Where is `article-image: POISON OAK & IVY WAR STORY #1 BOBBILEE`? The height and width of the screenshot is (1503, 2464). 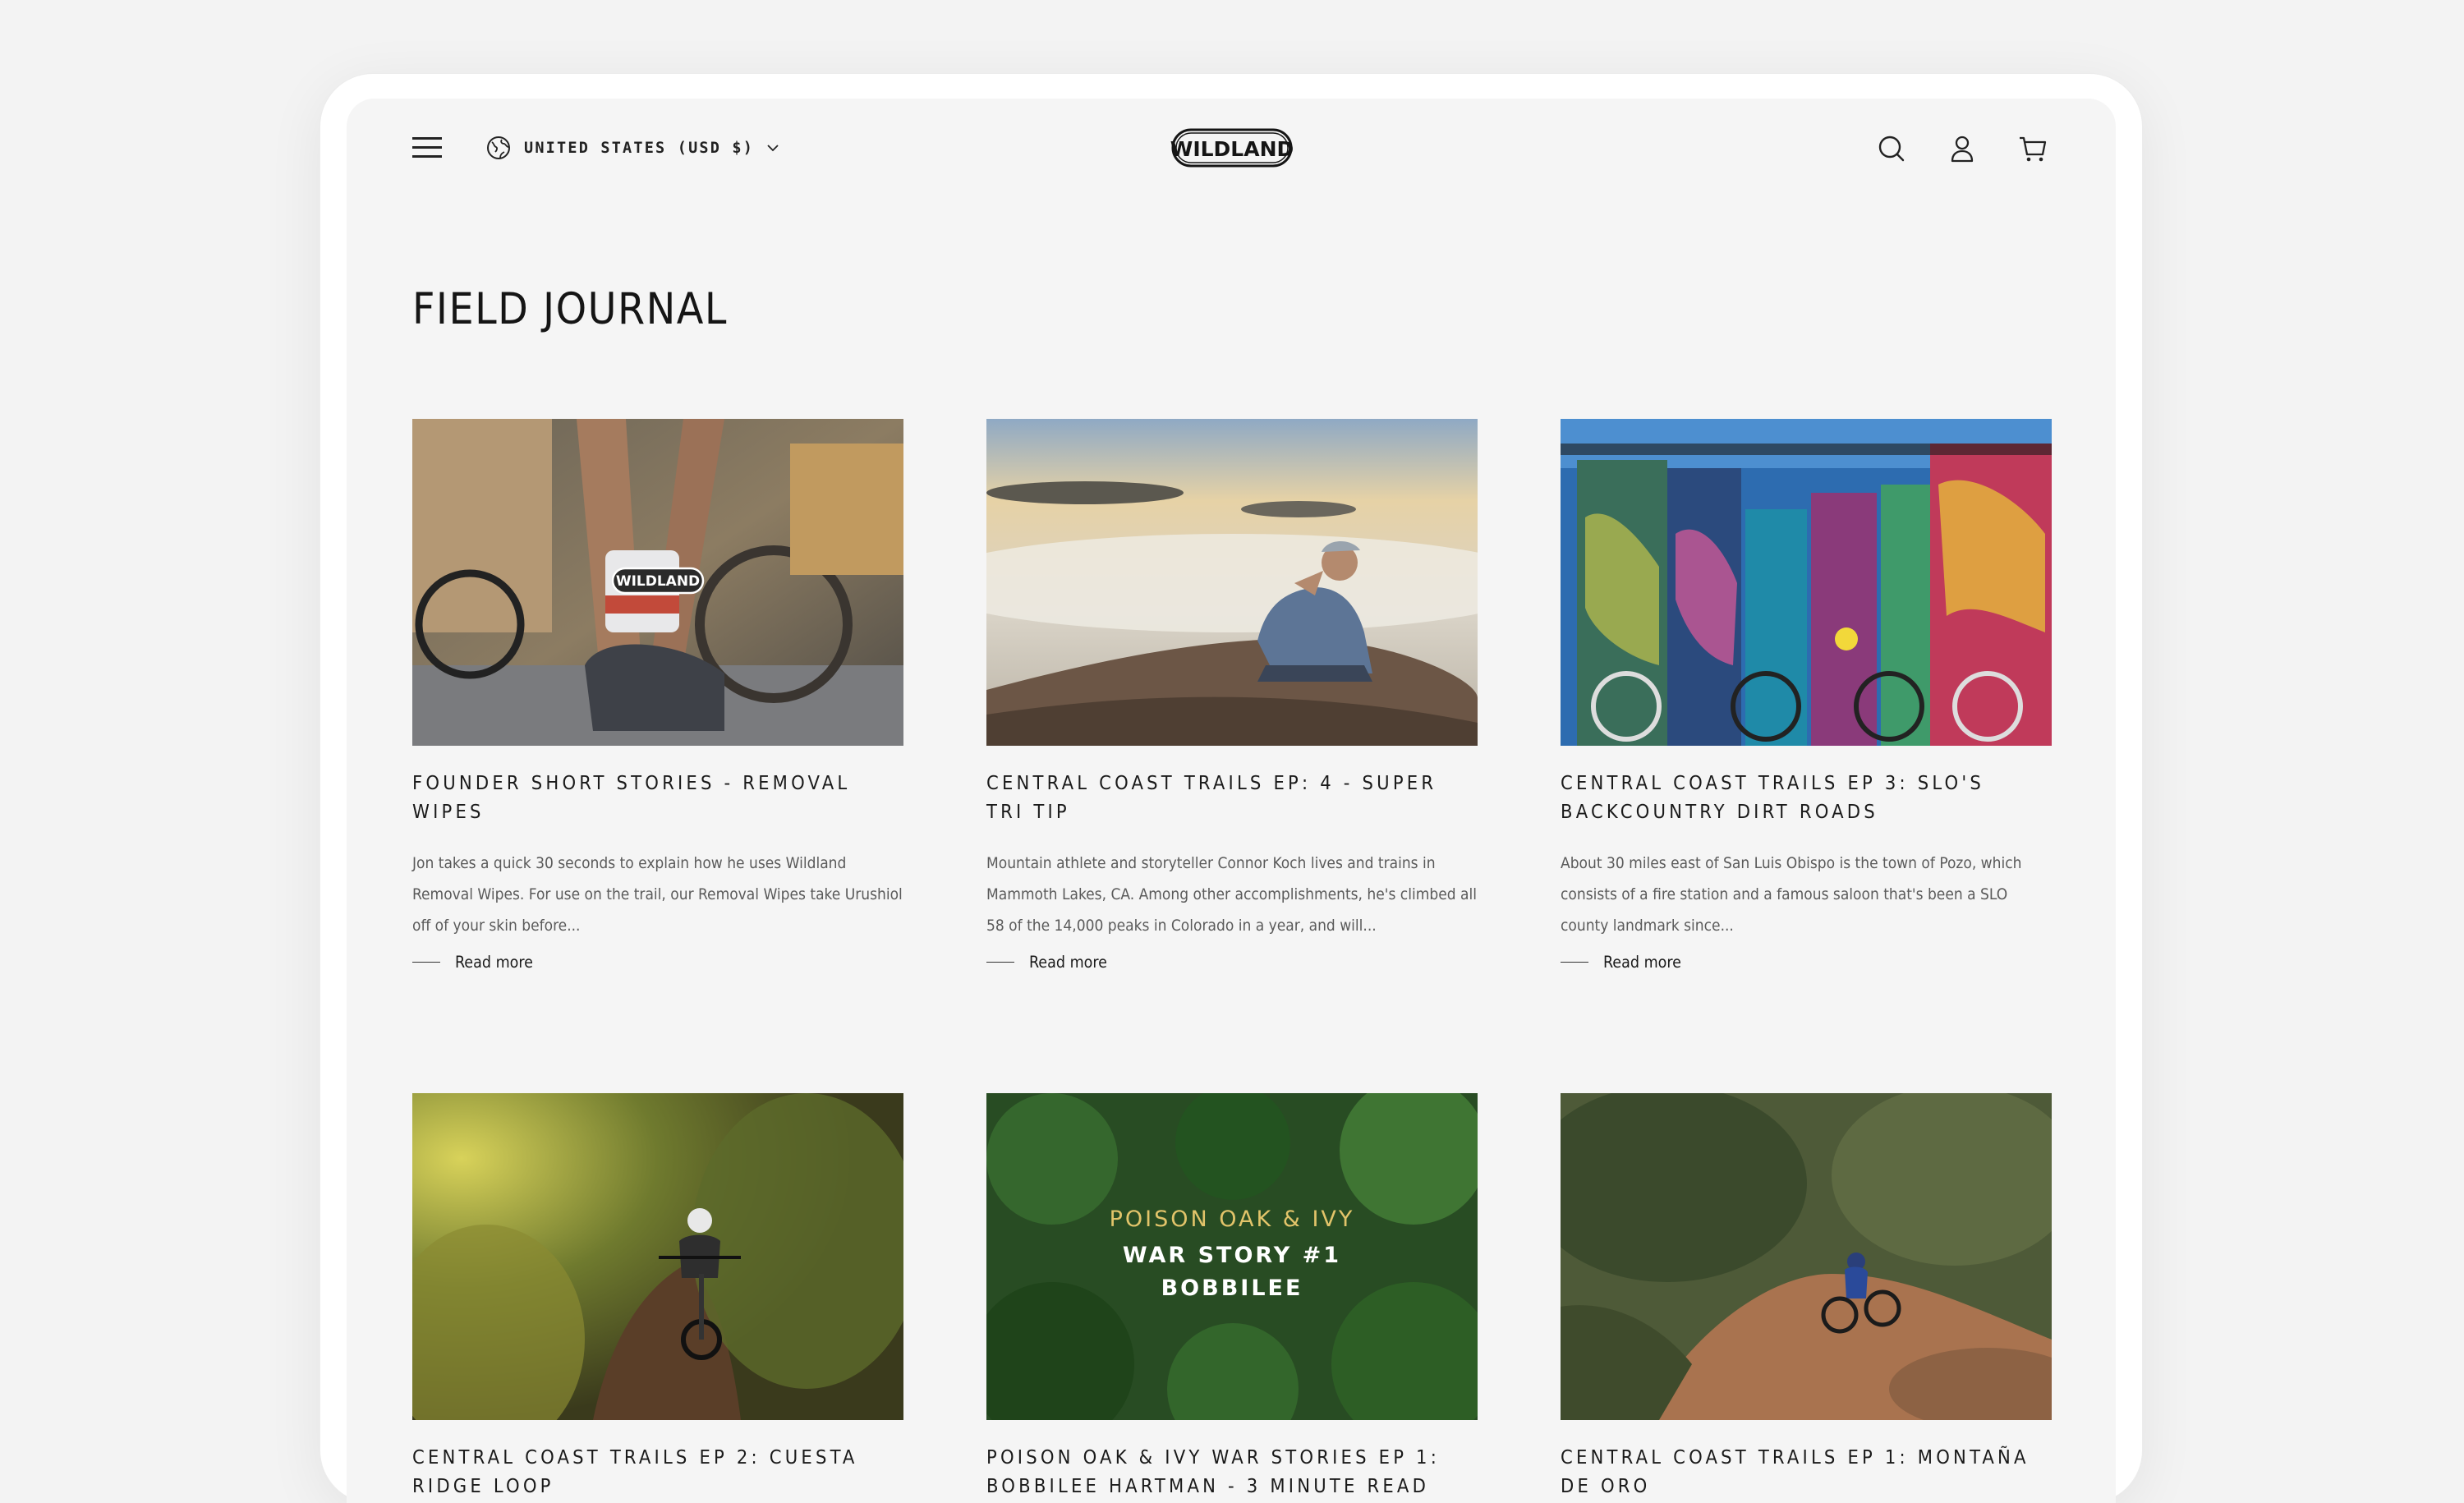
article-image: POISON OAK & IVY WAR STORY #1 BOBBILEE is located at coordinates (1232, 1256).